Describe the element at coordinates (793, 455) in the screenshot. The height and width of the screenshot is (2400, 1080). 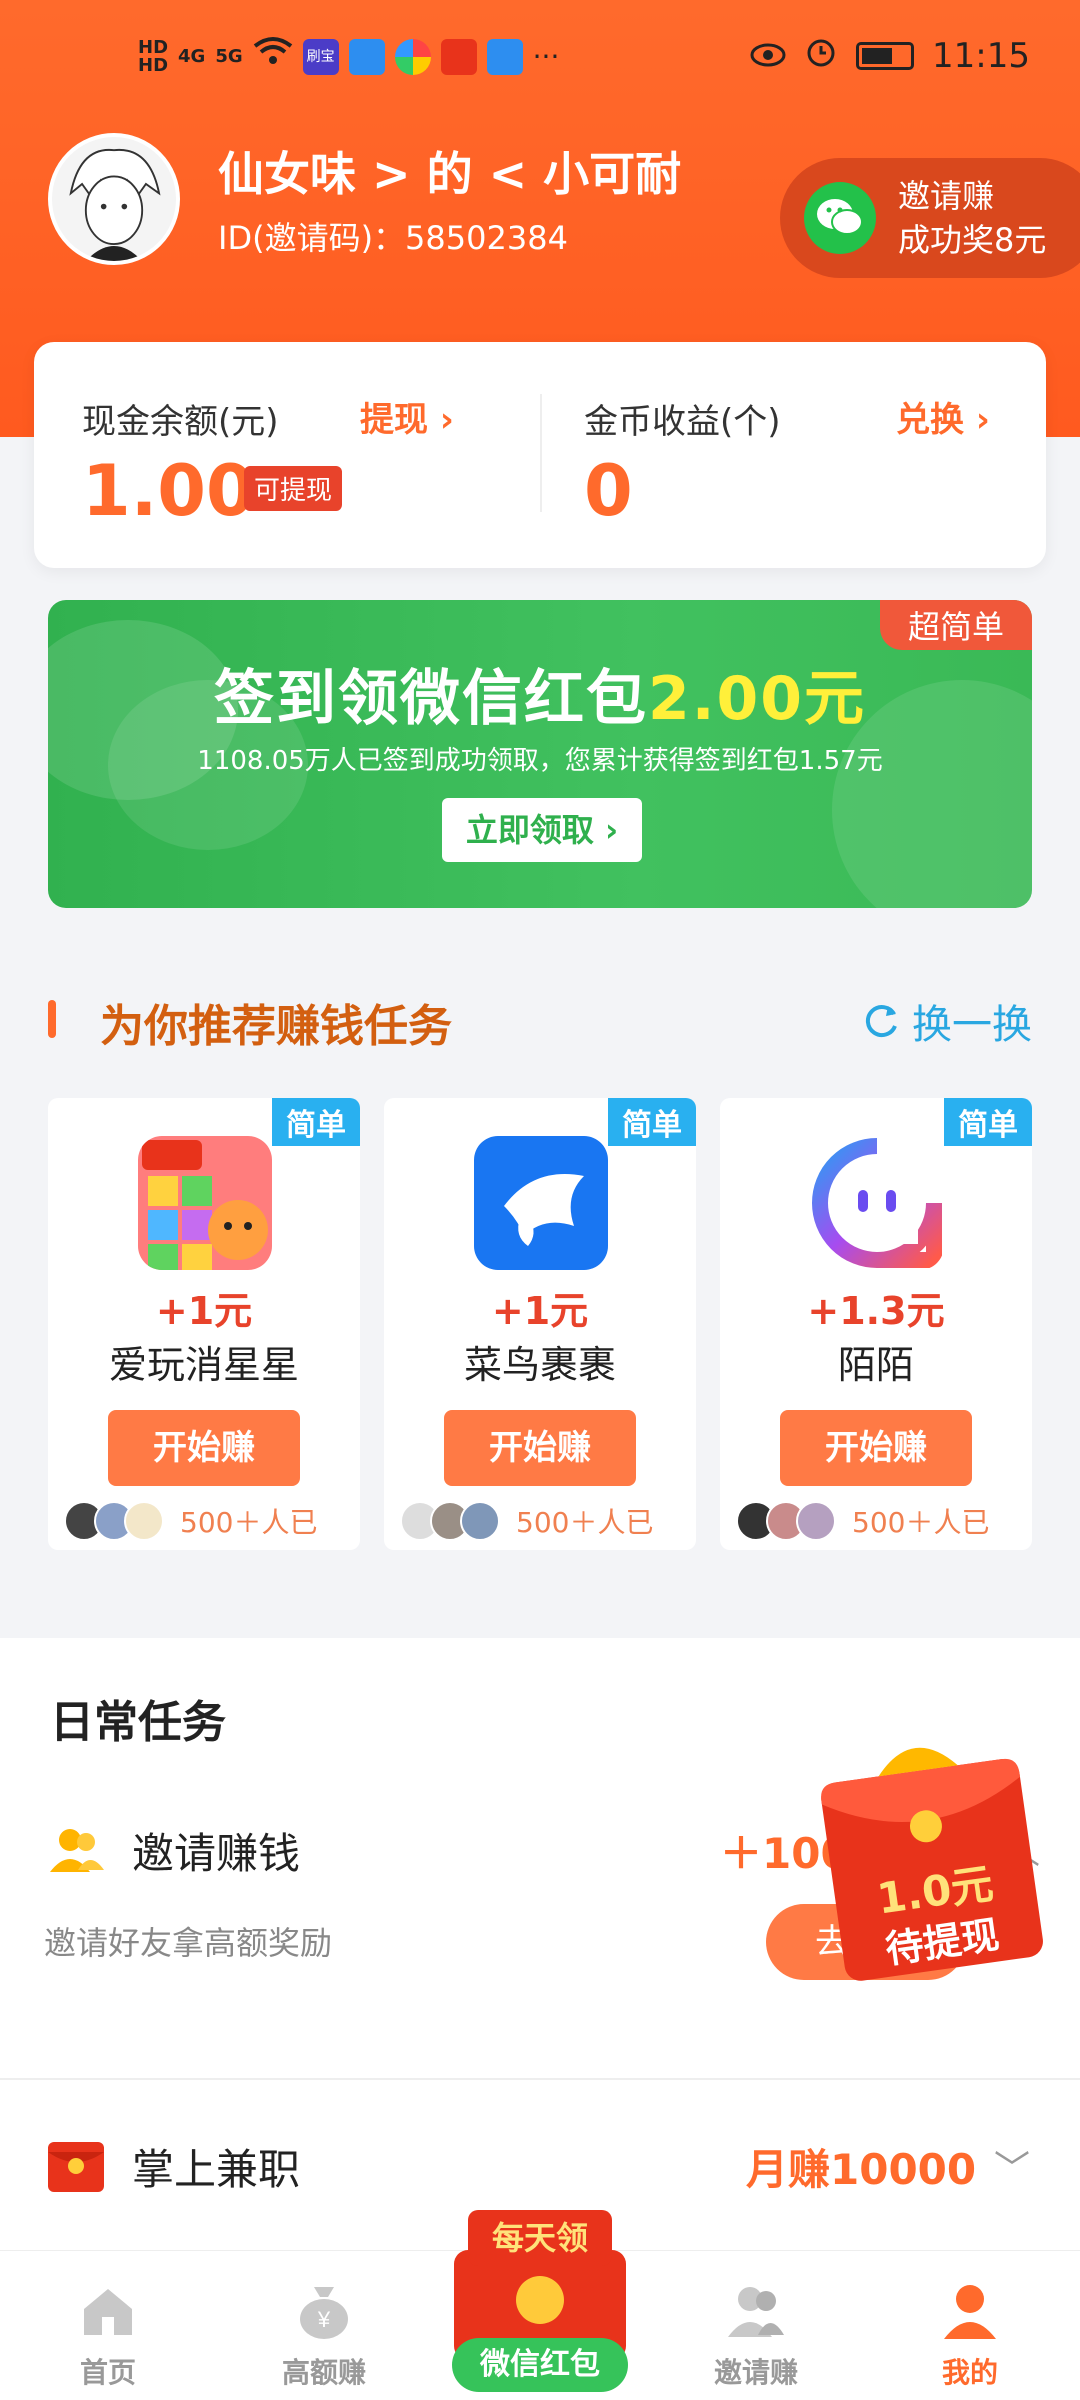
I see `coin-balance-section: 金币收益(个) 兑换 › 0` at that location.